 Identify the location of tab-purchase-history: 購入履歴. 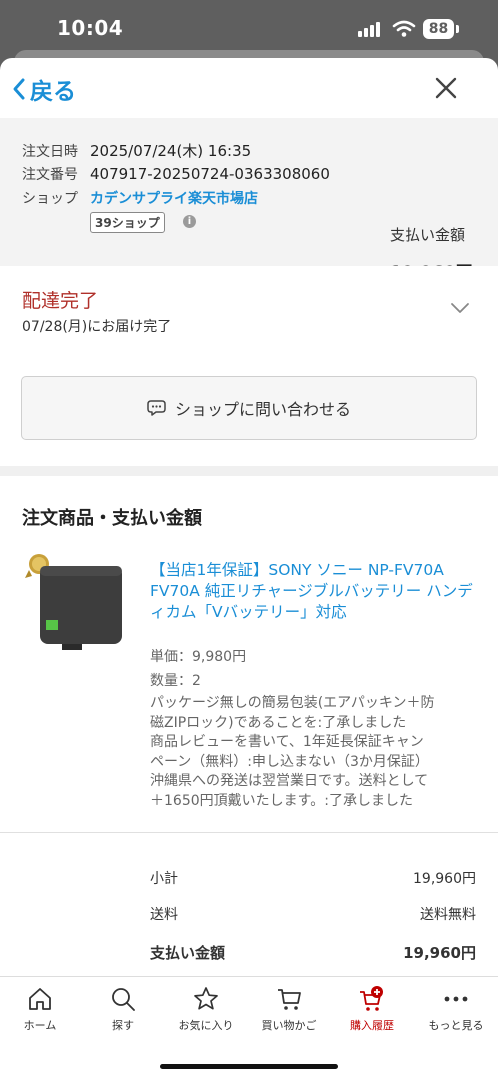
(372, 1009).